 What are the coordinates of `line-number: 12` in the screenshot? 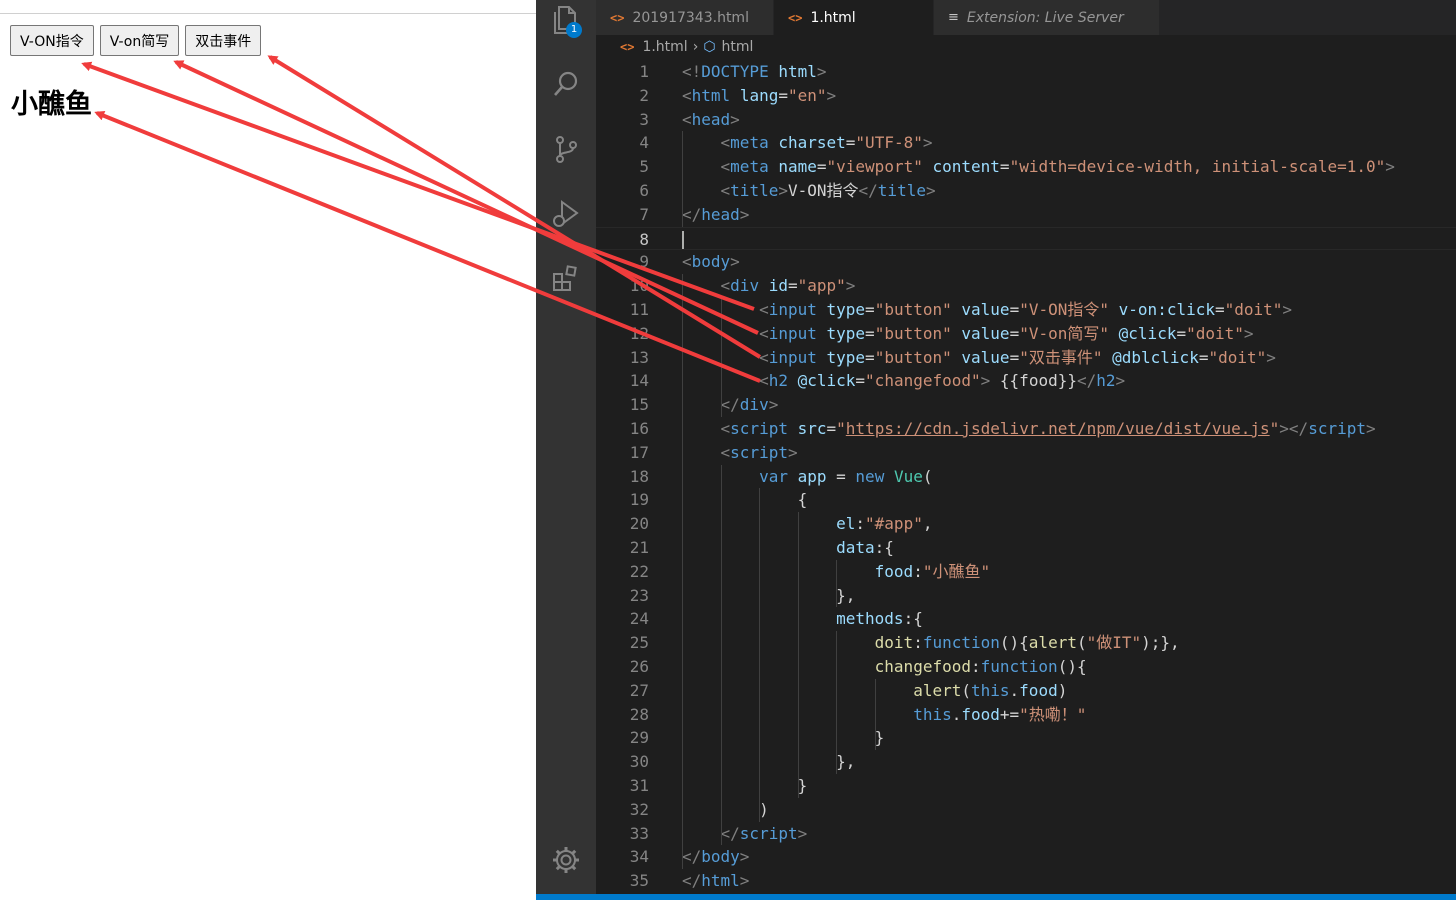 It's located at (639, 333).